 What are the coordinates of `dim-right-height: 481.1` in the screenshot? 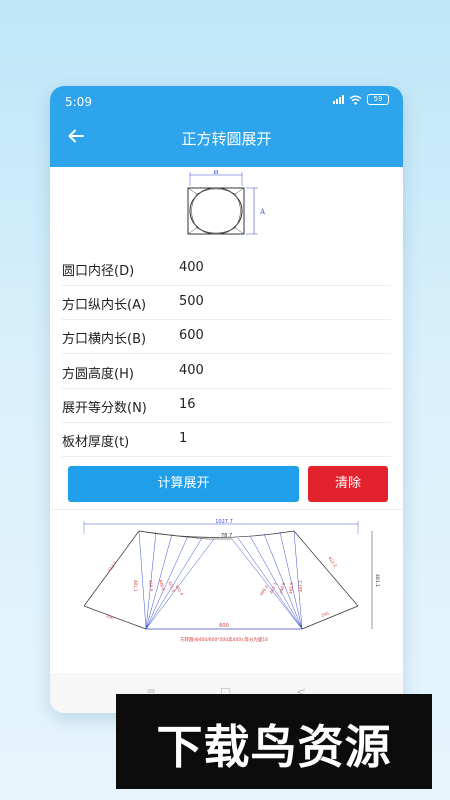 It's located at (377, 580).